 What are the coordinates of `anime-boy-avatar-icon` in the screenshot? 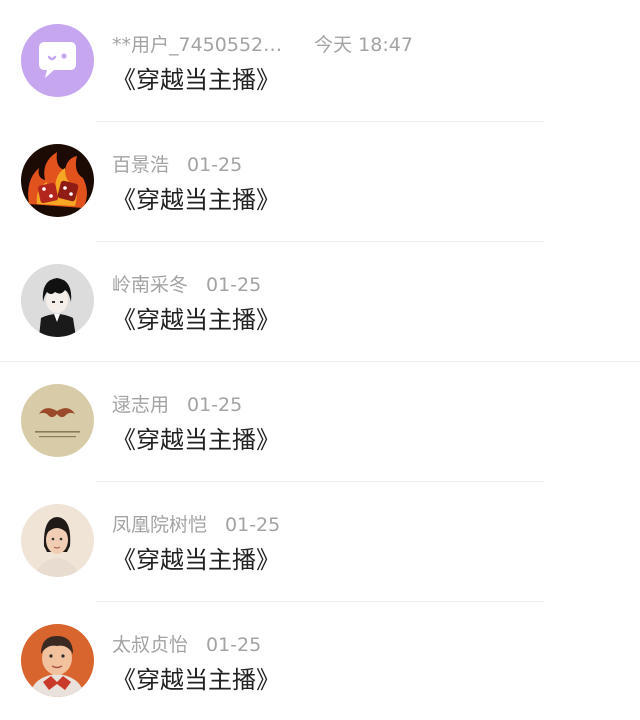 It's located at (57, 300).